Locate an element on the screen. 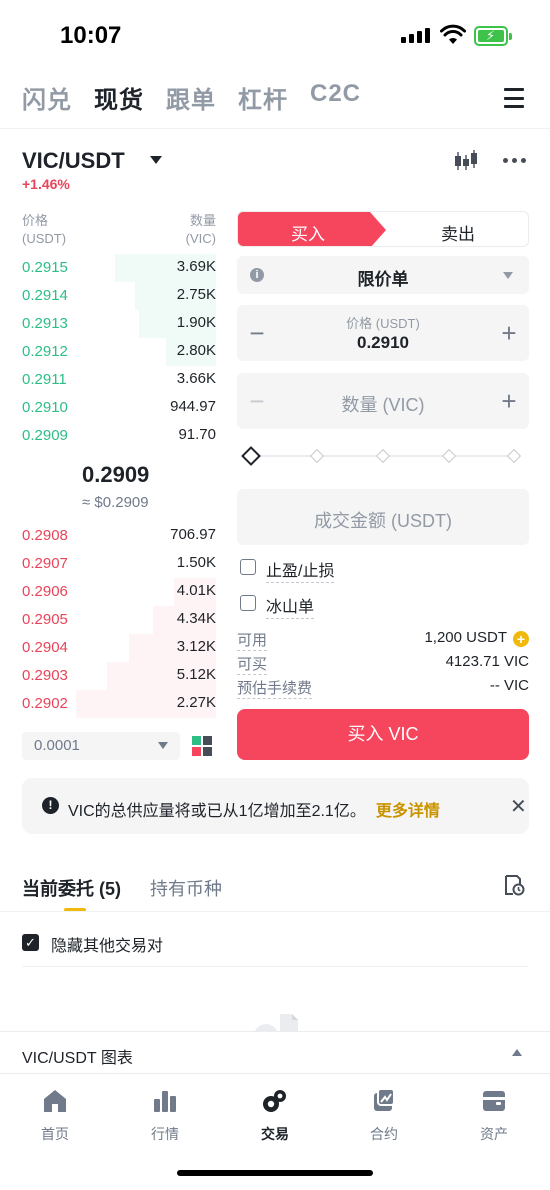  ask-row: 0.2913 1.90K is located at coordinates (119, 324).